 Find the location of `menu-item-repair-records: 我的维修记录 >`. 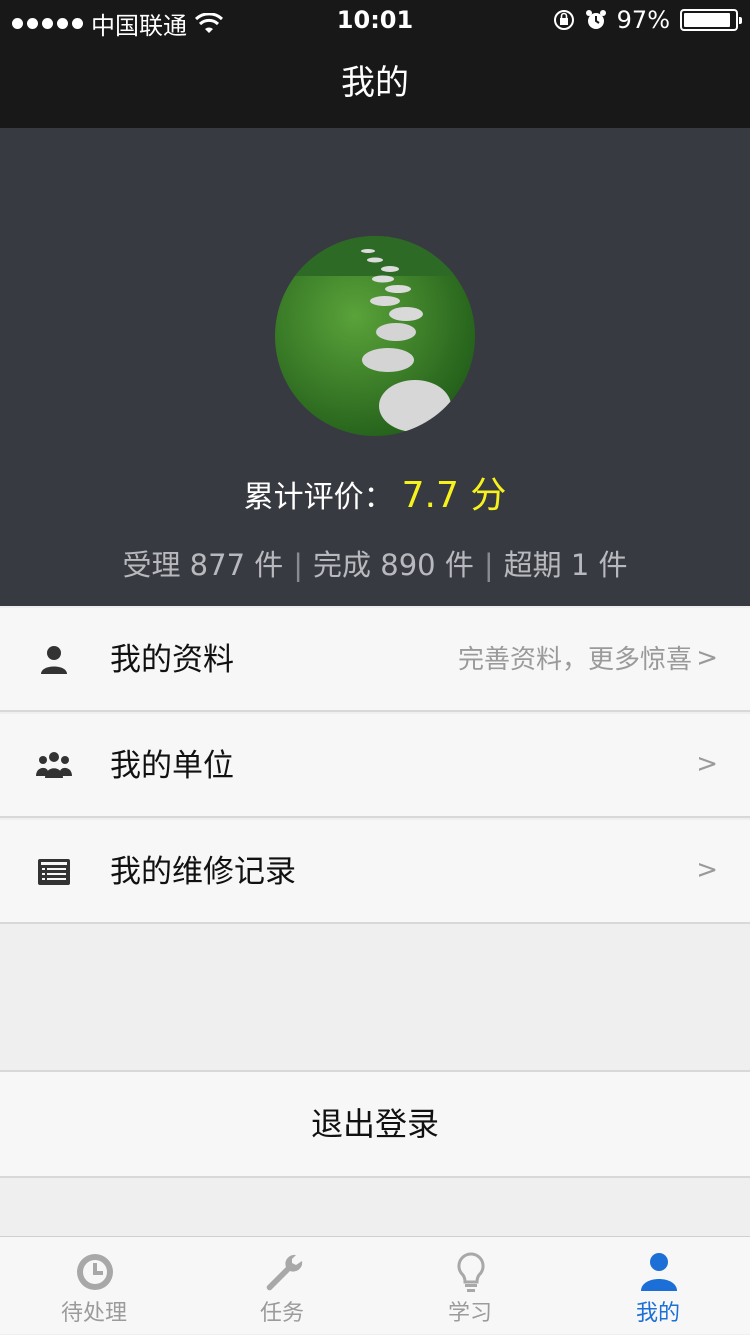

menu-item-repair-records: 我的维修记录 > is located at coordinates (375, 872).